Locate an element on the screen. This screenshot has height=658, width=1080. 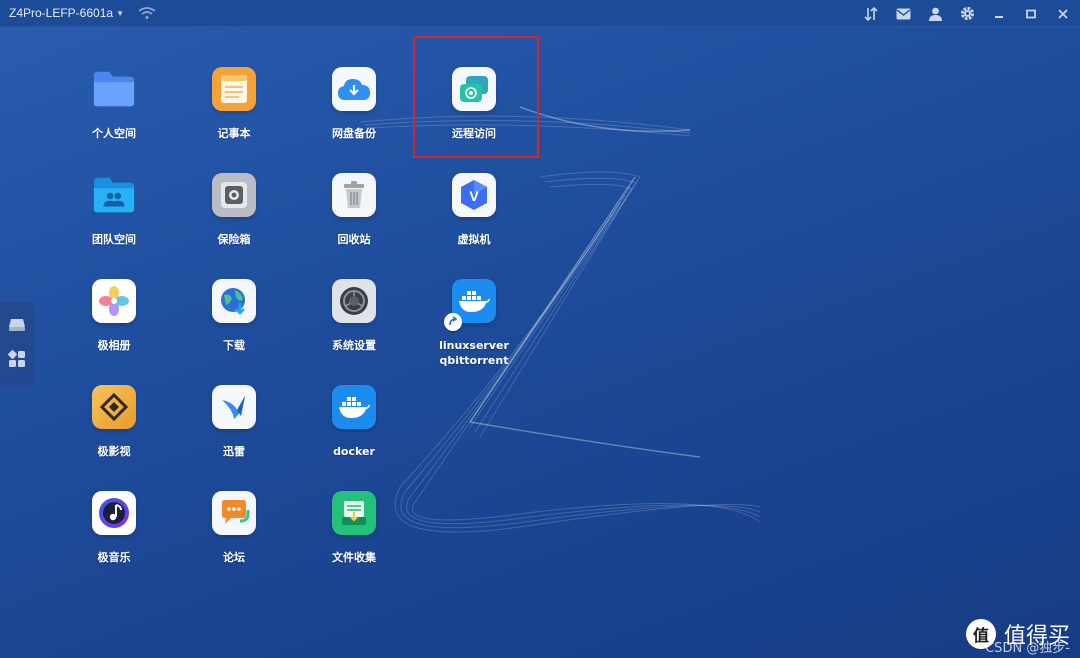
side-dock is located at coordinates (17, 344).